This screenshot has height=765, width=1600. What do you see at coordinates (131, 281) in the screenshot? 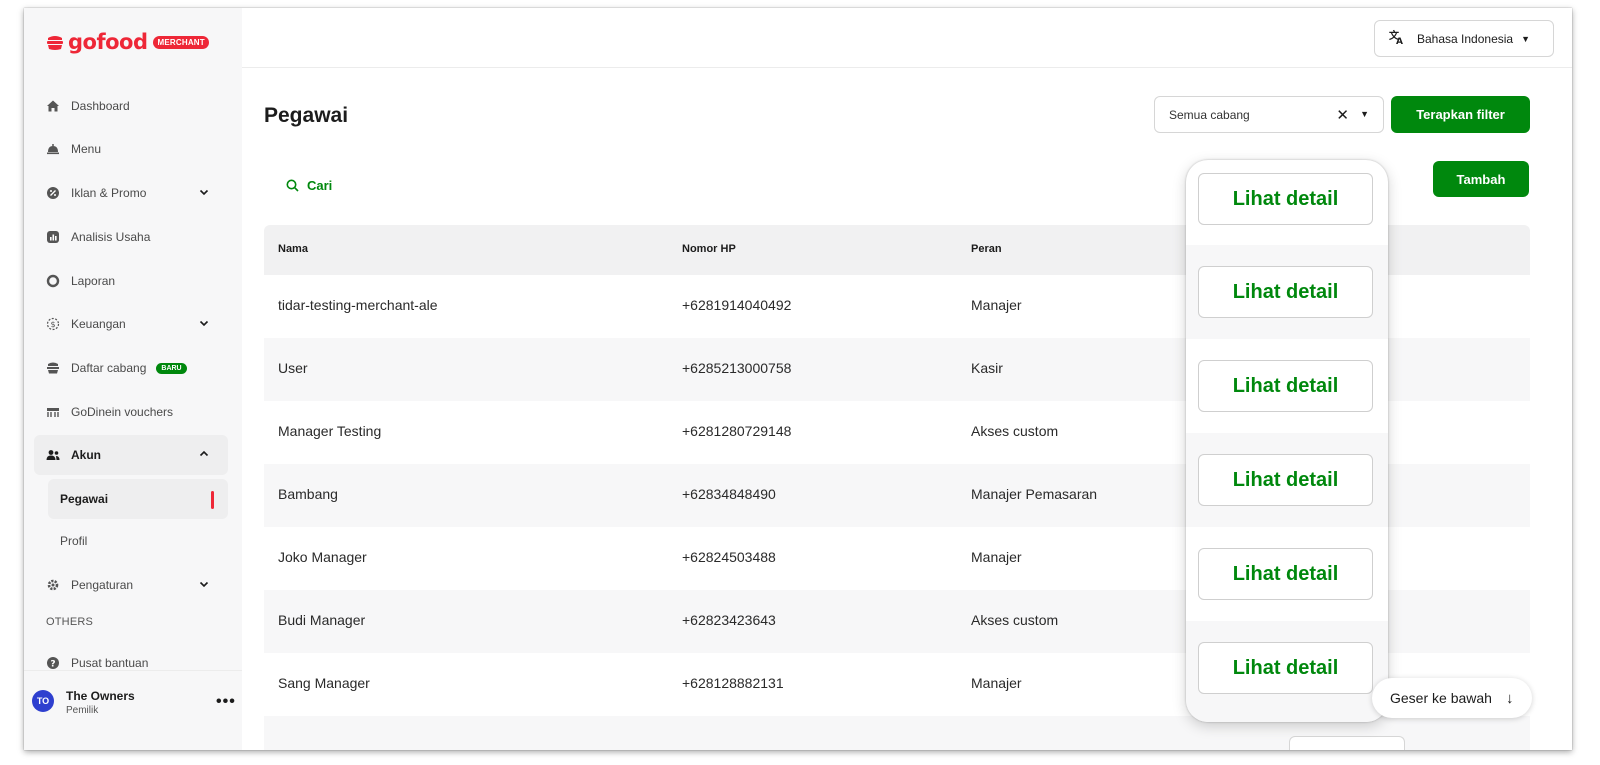
I see `sidebar-item-laporan: Laporan` at bounding box center [131, 281].